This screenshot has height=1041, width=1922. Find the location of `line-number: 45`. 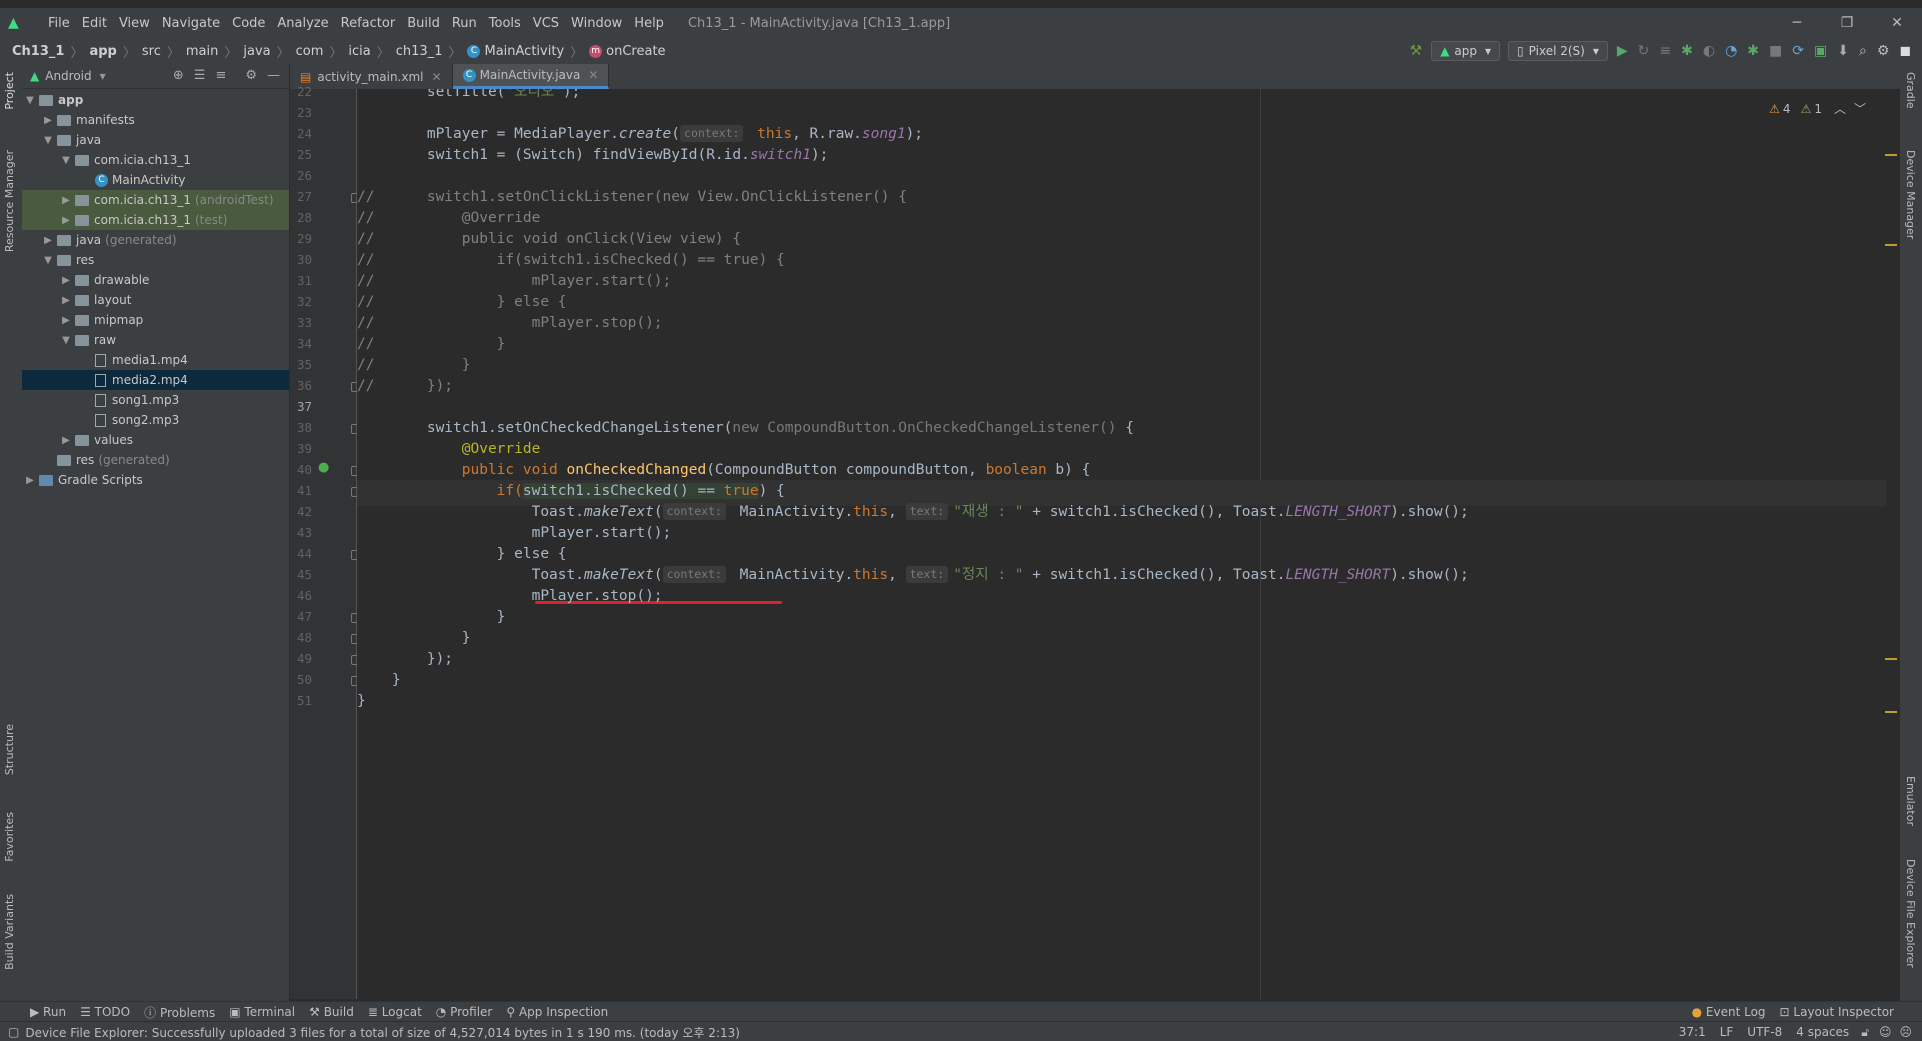

line-number: 45 is located at coordinates (301, 574).